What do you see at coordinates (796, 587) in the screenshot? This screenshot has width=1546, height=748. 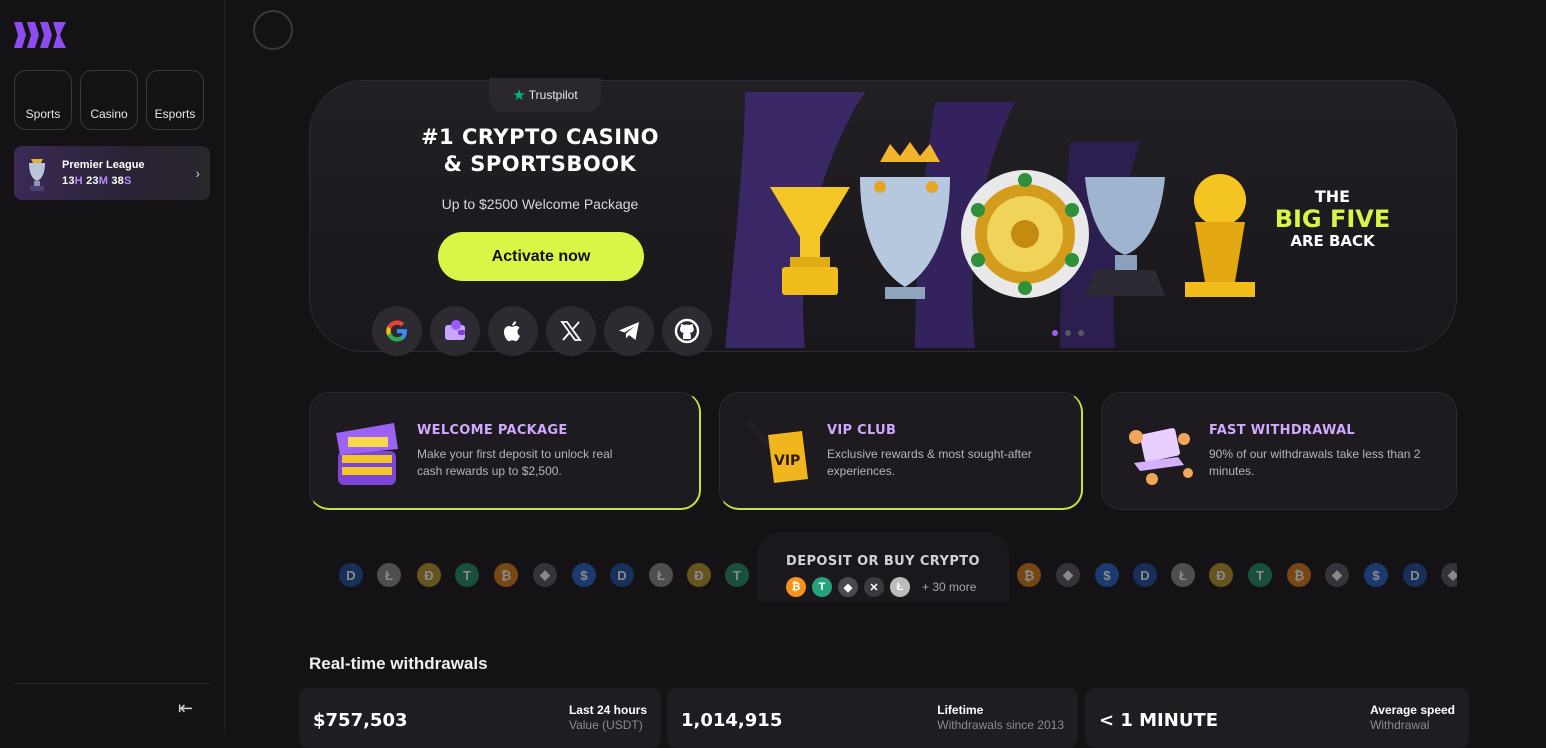 I see `bitcoin-icon: ₿` at bounding box center [796, 587].